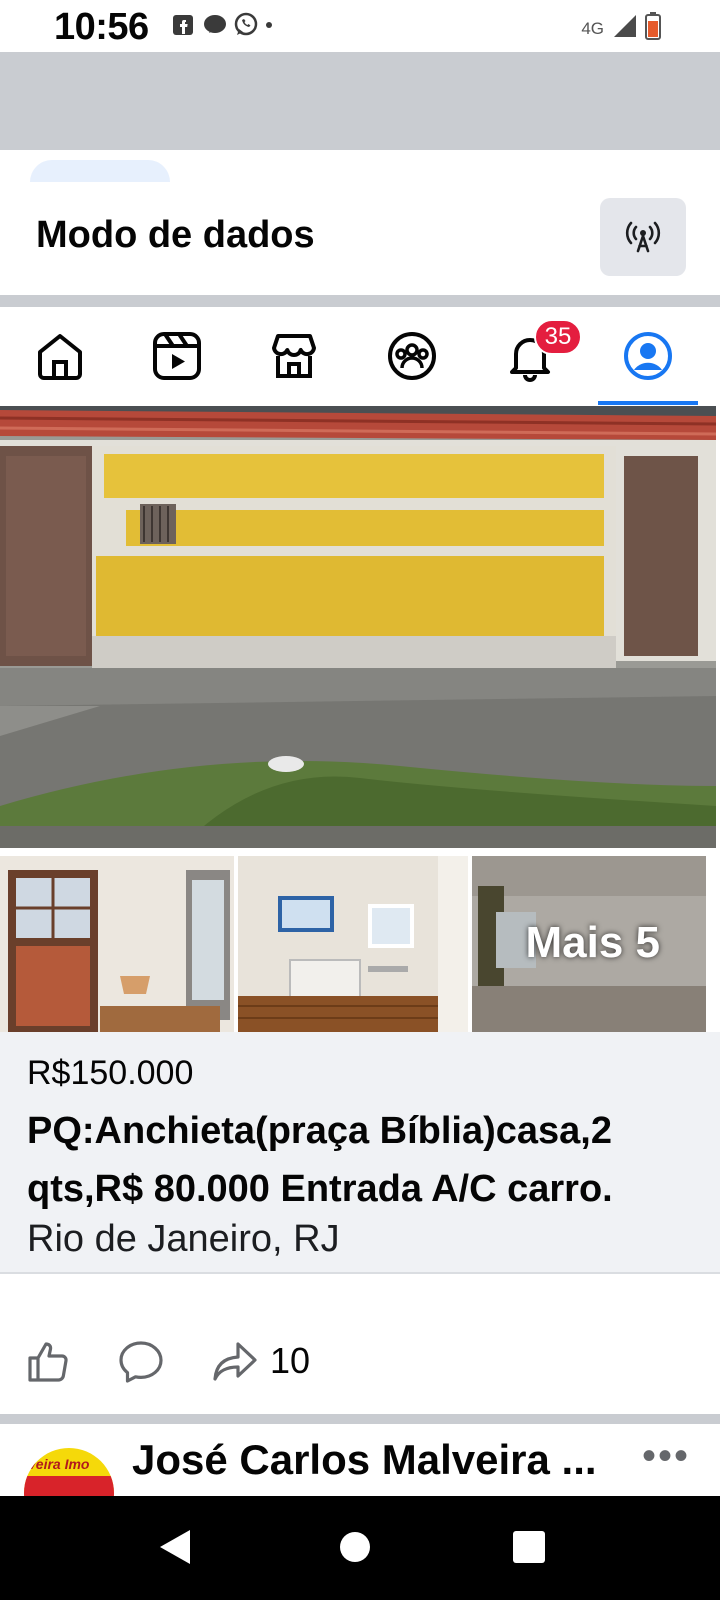  What do you see at coordinates (110, 1073) in the screenshot?
I see `listing-price: R$150.000` at bounding box center [110, 1073].